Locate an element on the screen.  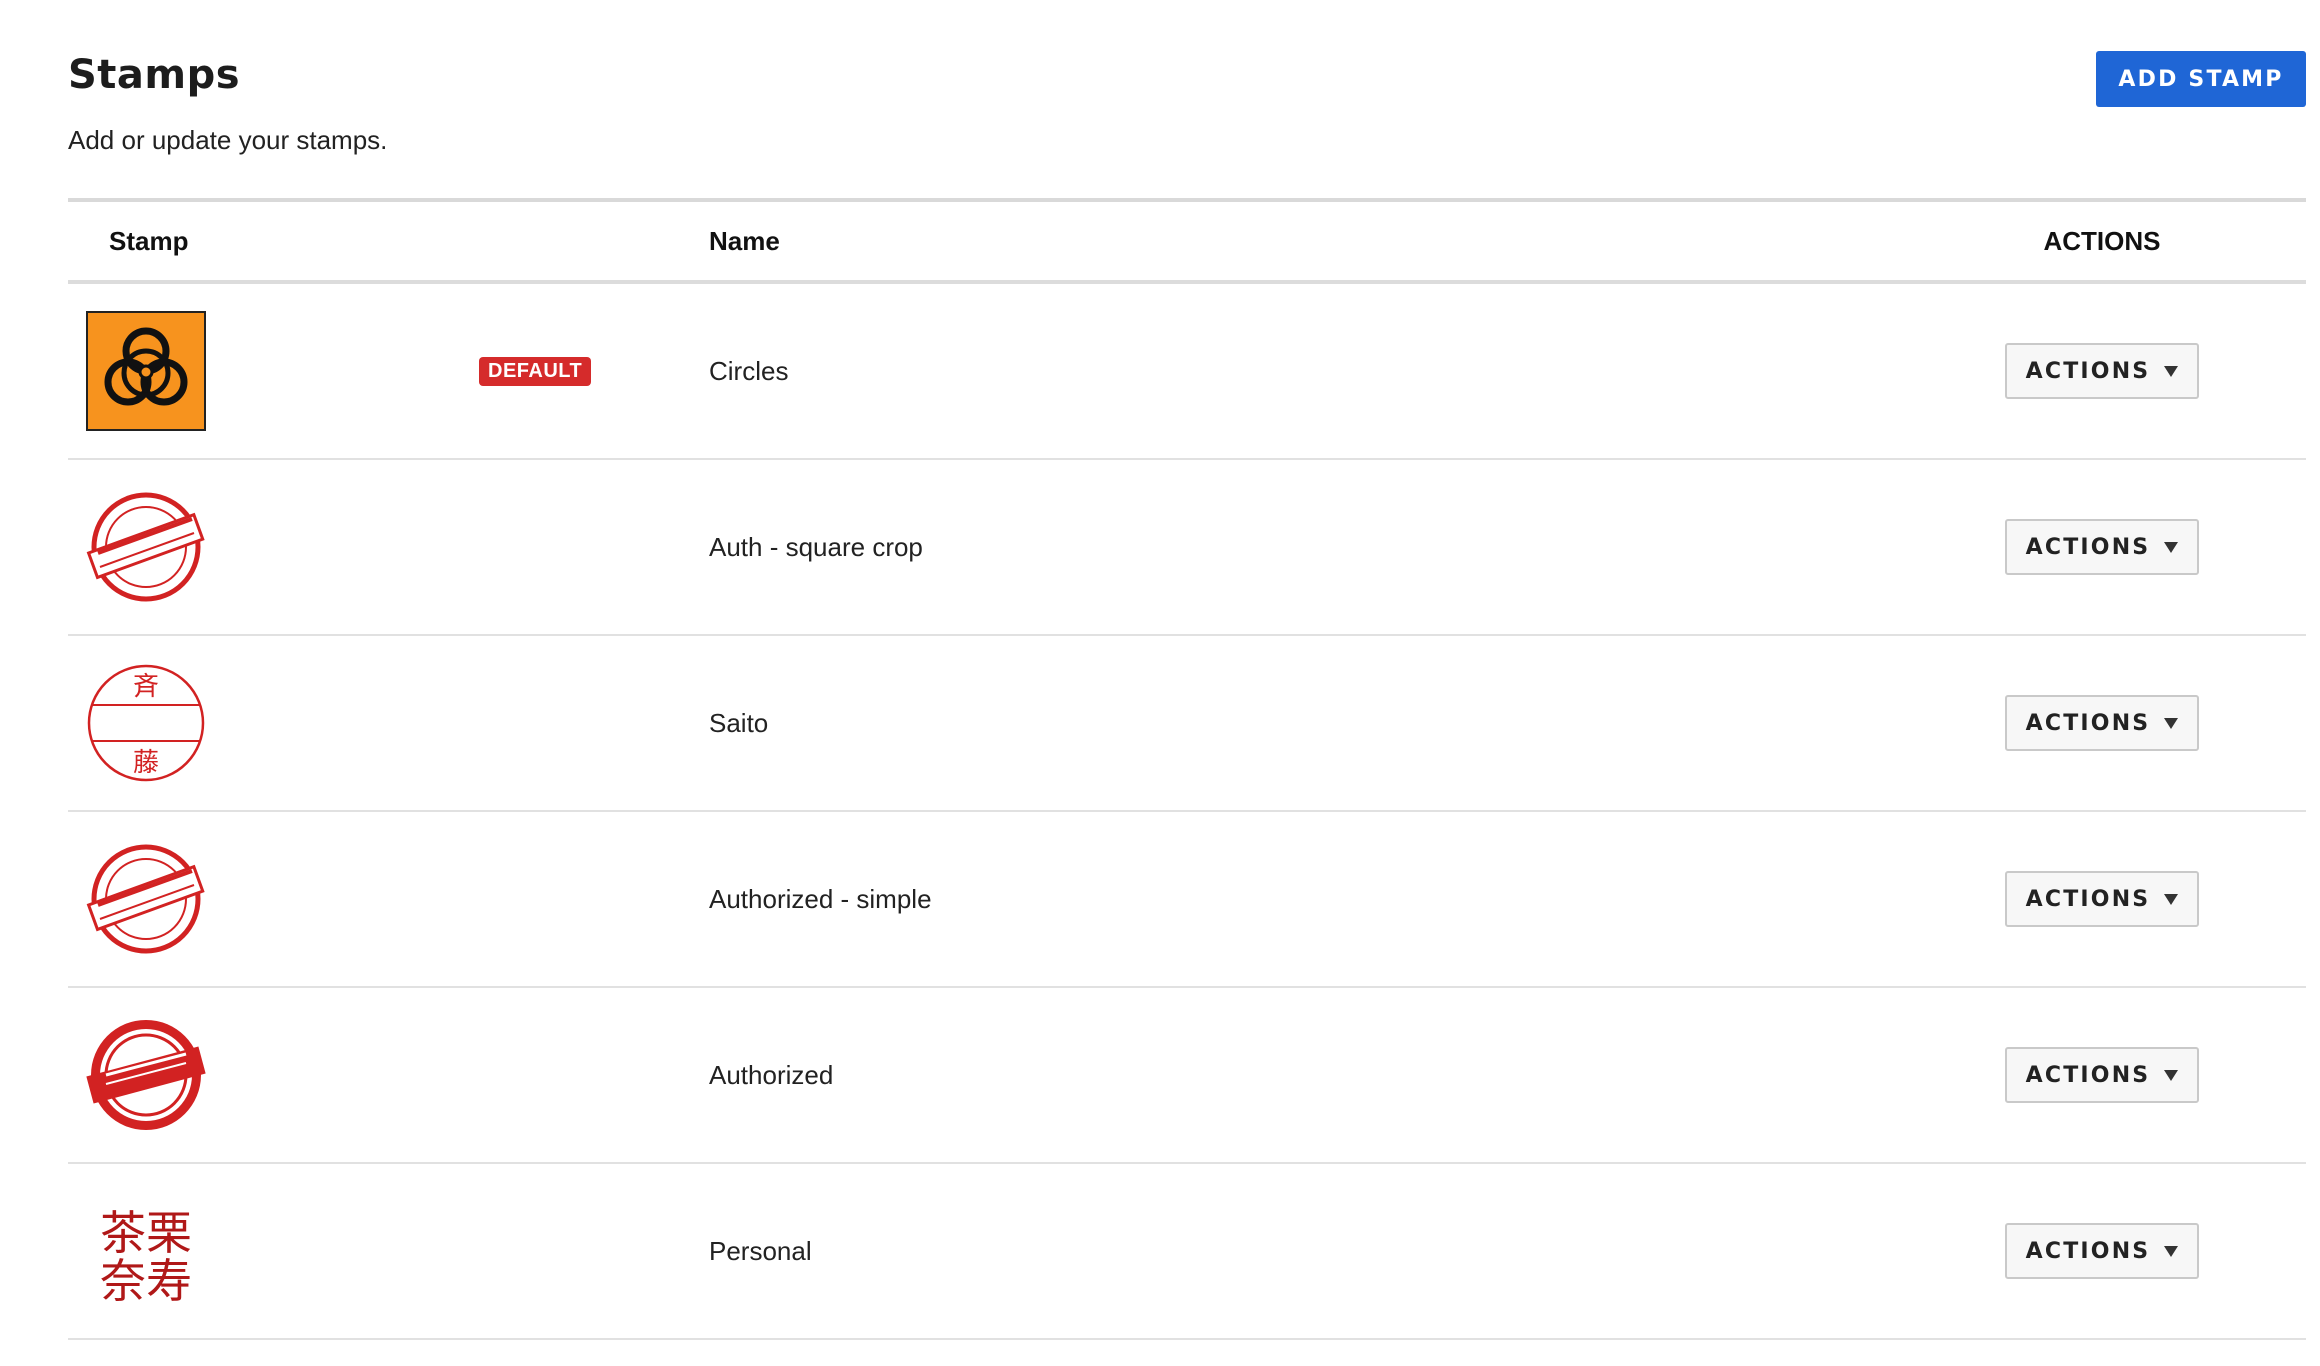
biohazard-stamp-icon is located at coordinates (146, 371).